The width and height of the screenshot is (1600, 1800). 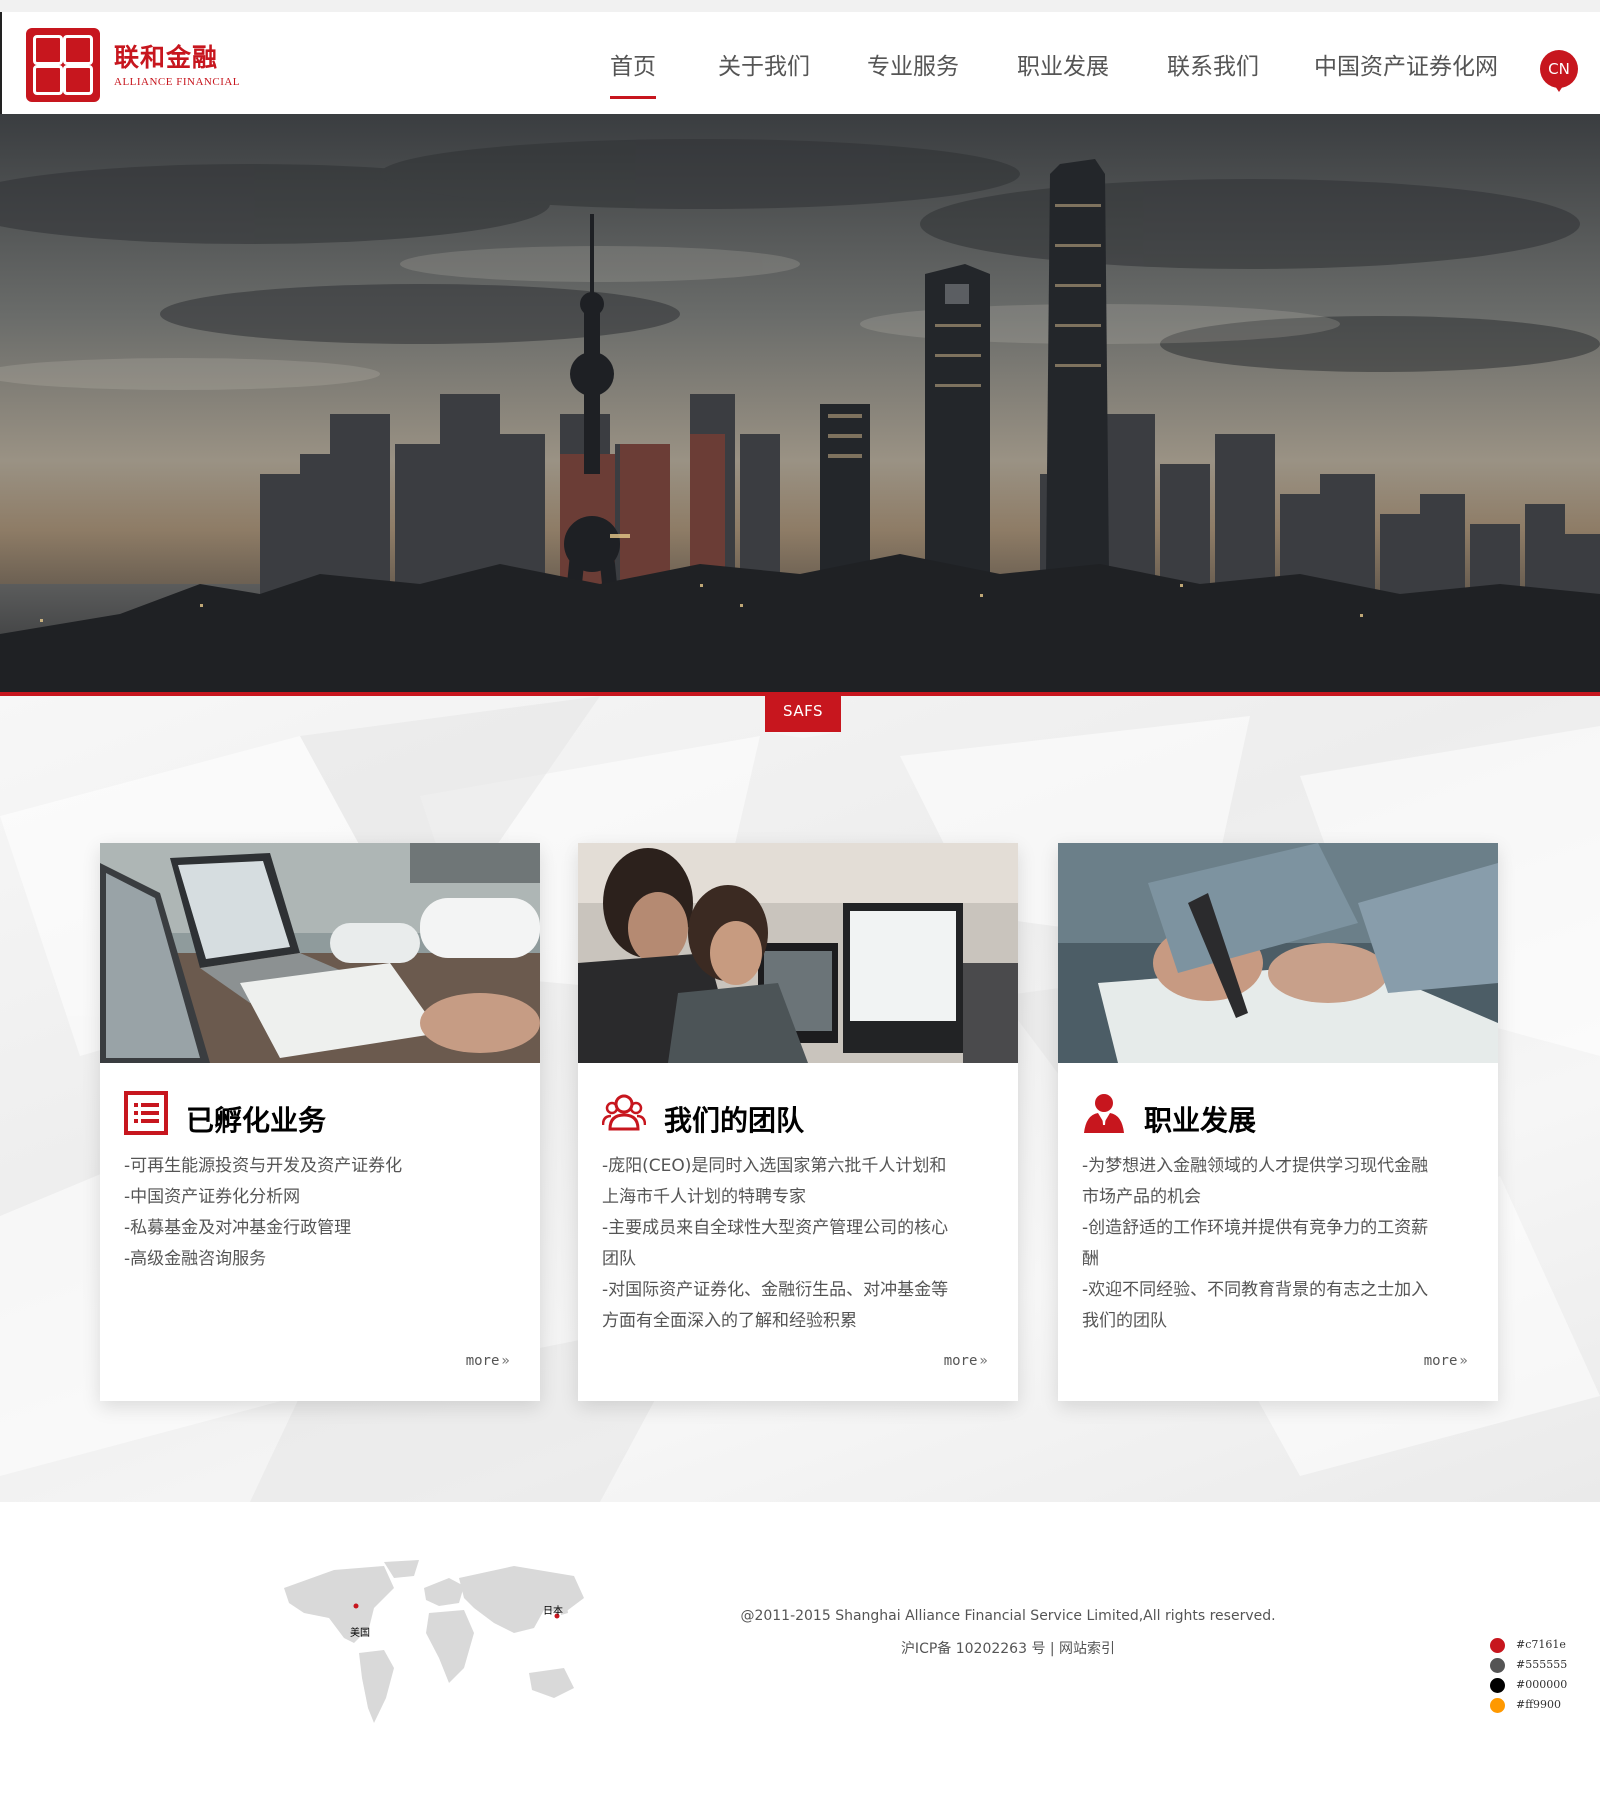 What do you see at coordinates (195, 1259) in the screenshot?
I see `card-line: -高级金融咨询服务` at bounding box center [195, 1259].